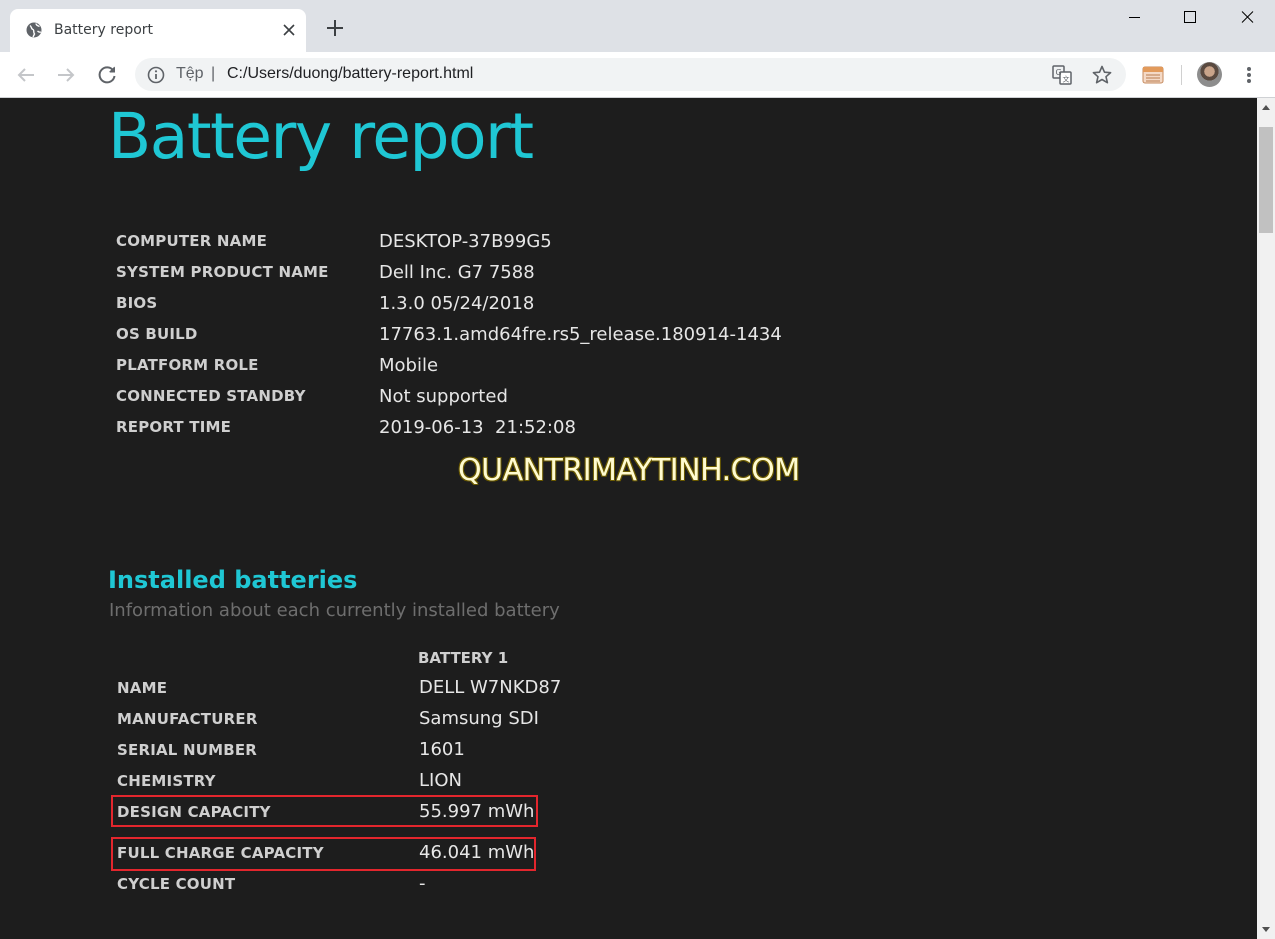  I want to click on translate-icon: G 文, so click(1062, 75).